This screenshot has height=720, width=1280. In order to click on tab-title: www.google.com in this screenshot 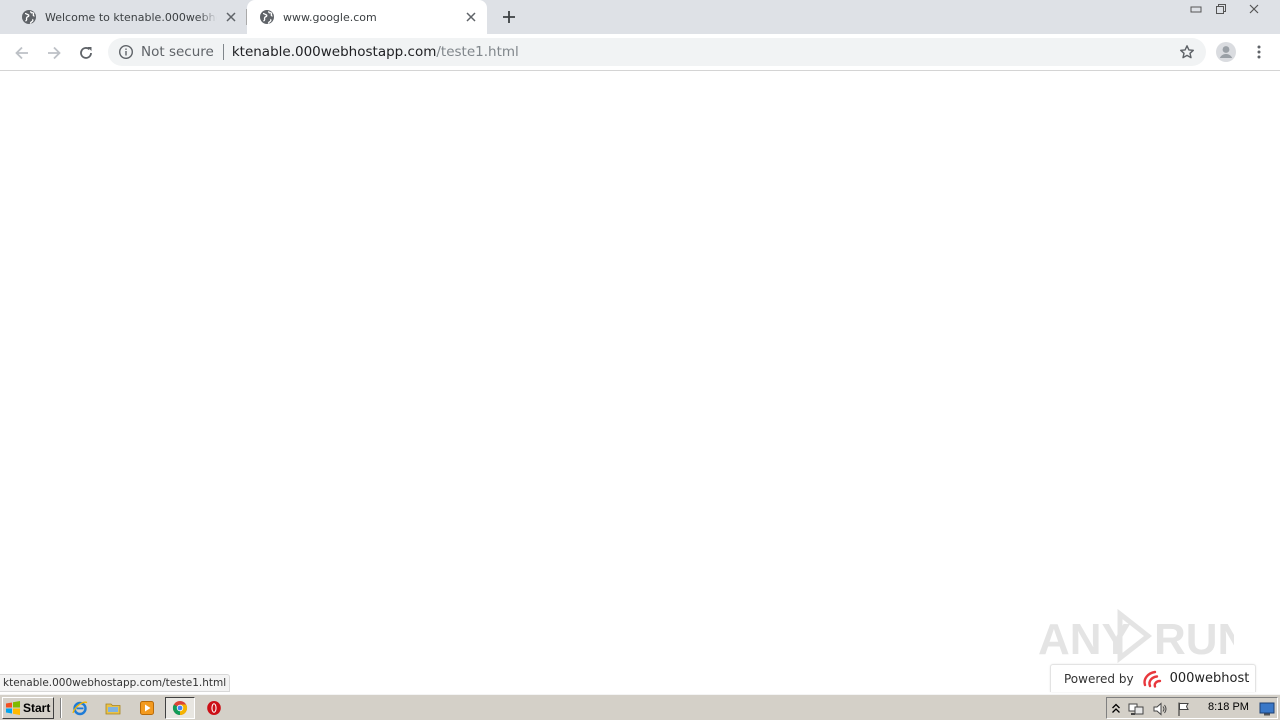, I will do `click(330, 17)`.